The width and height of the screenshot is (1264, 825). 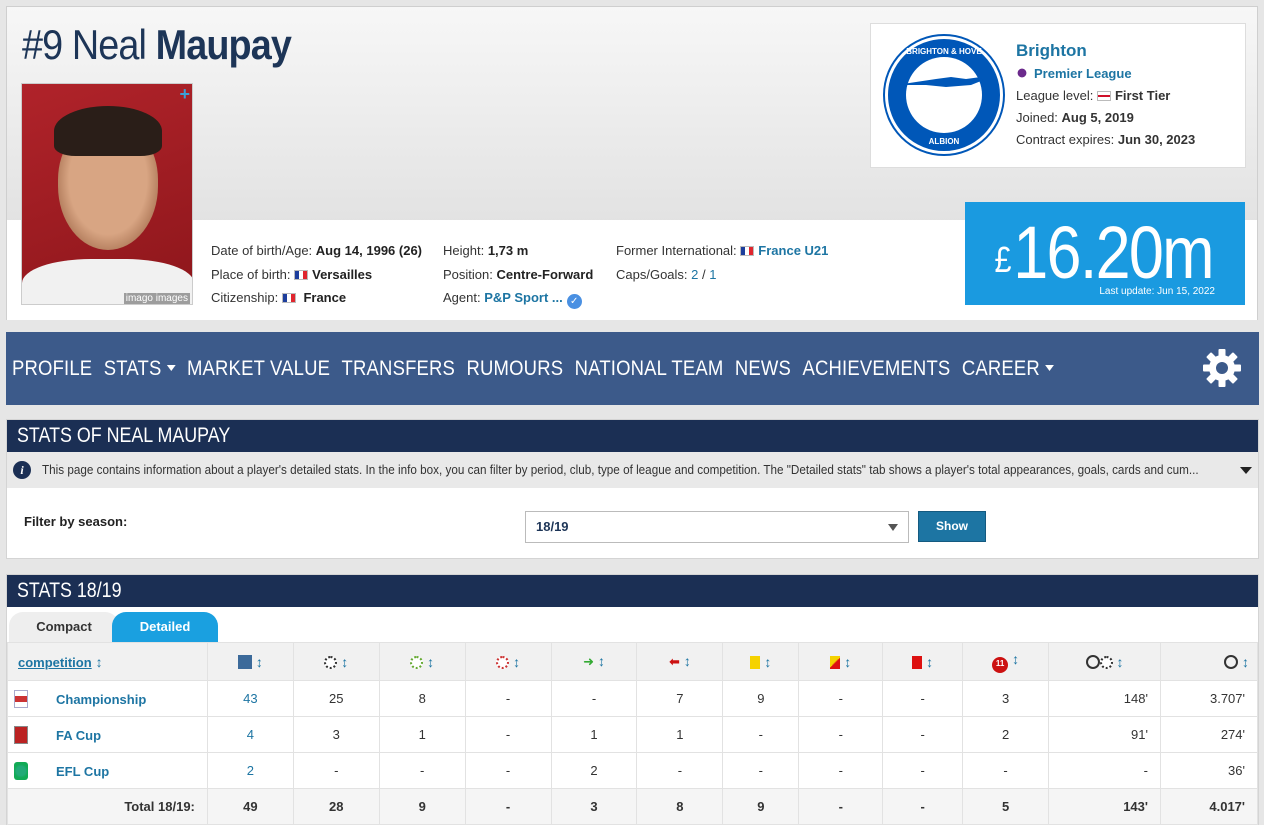 I want to click on market-value-box: £16.20m Last update: Jun 15, 2022, so click(x=1105, y=253).